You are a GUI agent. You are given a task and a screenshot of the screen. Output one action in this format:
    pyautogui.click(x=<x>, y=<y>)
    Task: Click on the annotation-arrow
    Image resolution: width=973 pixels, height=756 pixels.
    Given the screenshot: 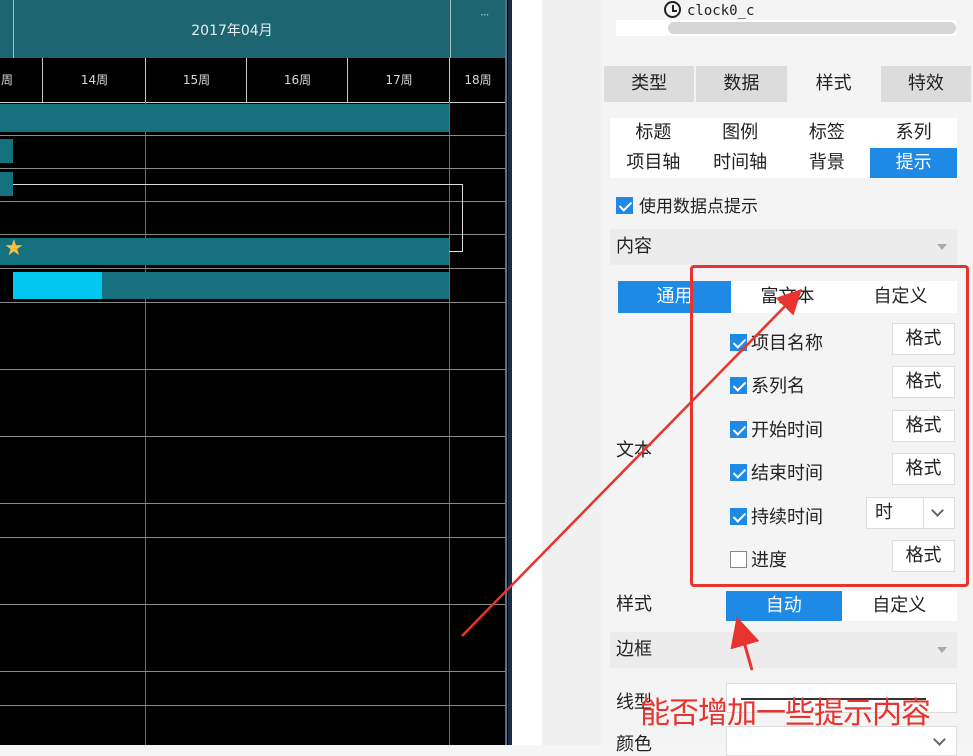 What is the action you would take?
    pyautogui.click(x=745, y=643)
    